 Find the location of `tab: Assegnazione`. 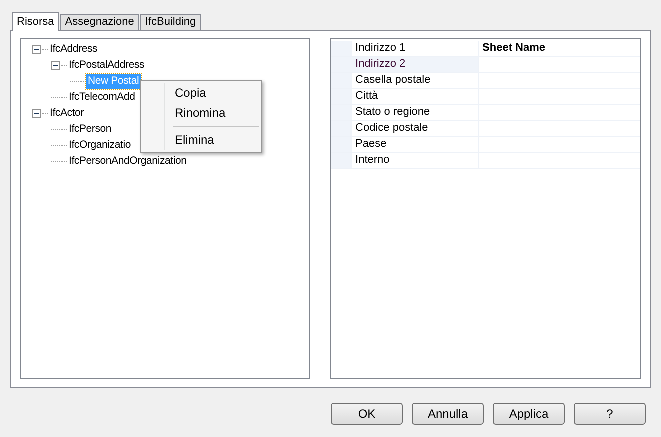

tab: Assegnazione is located at coordinates (100, 22).